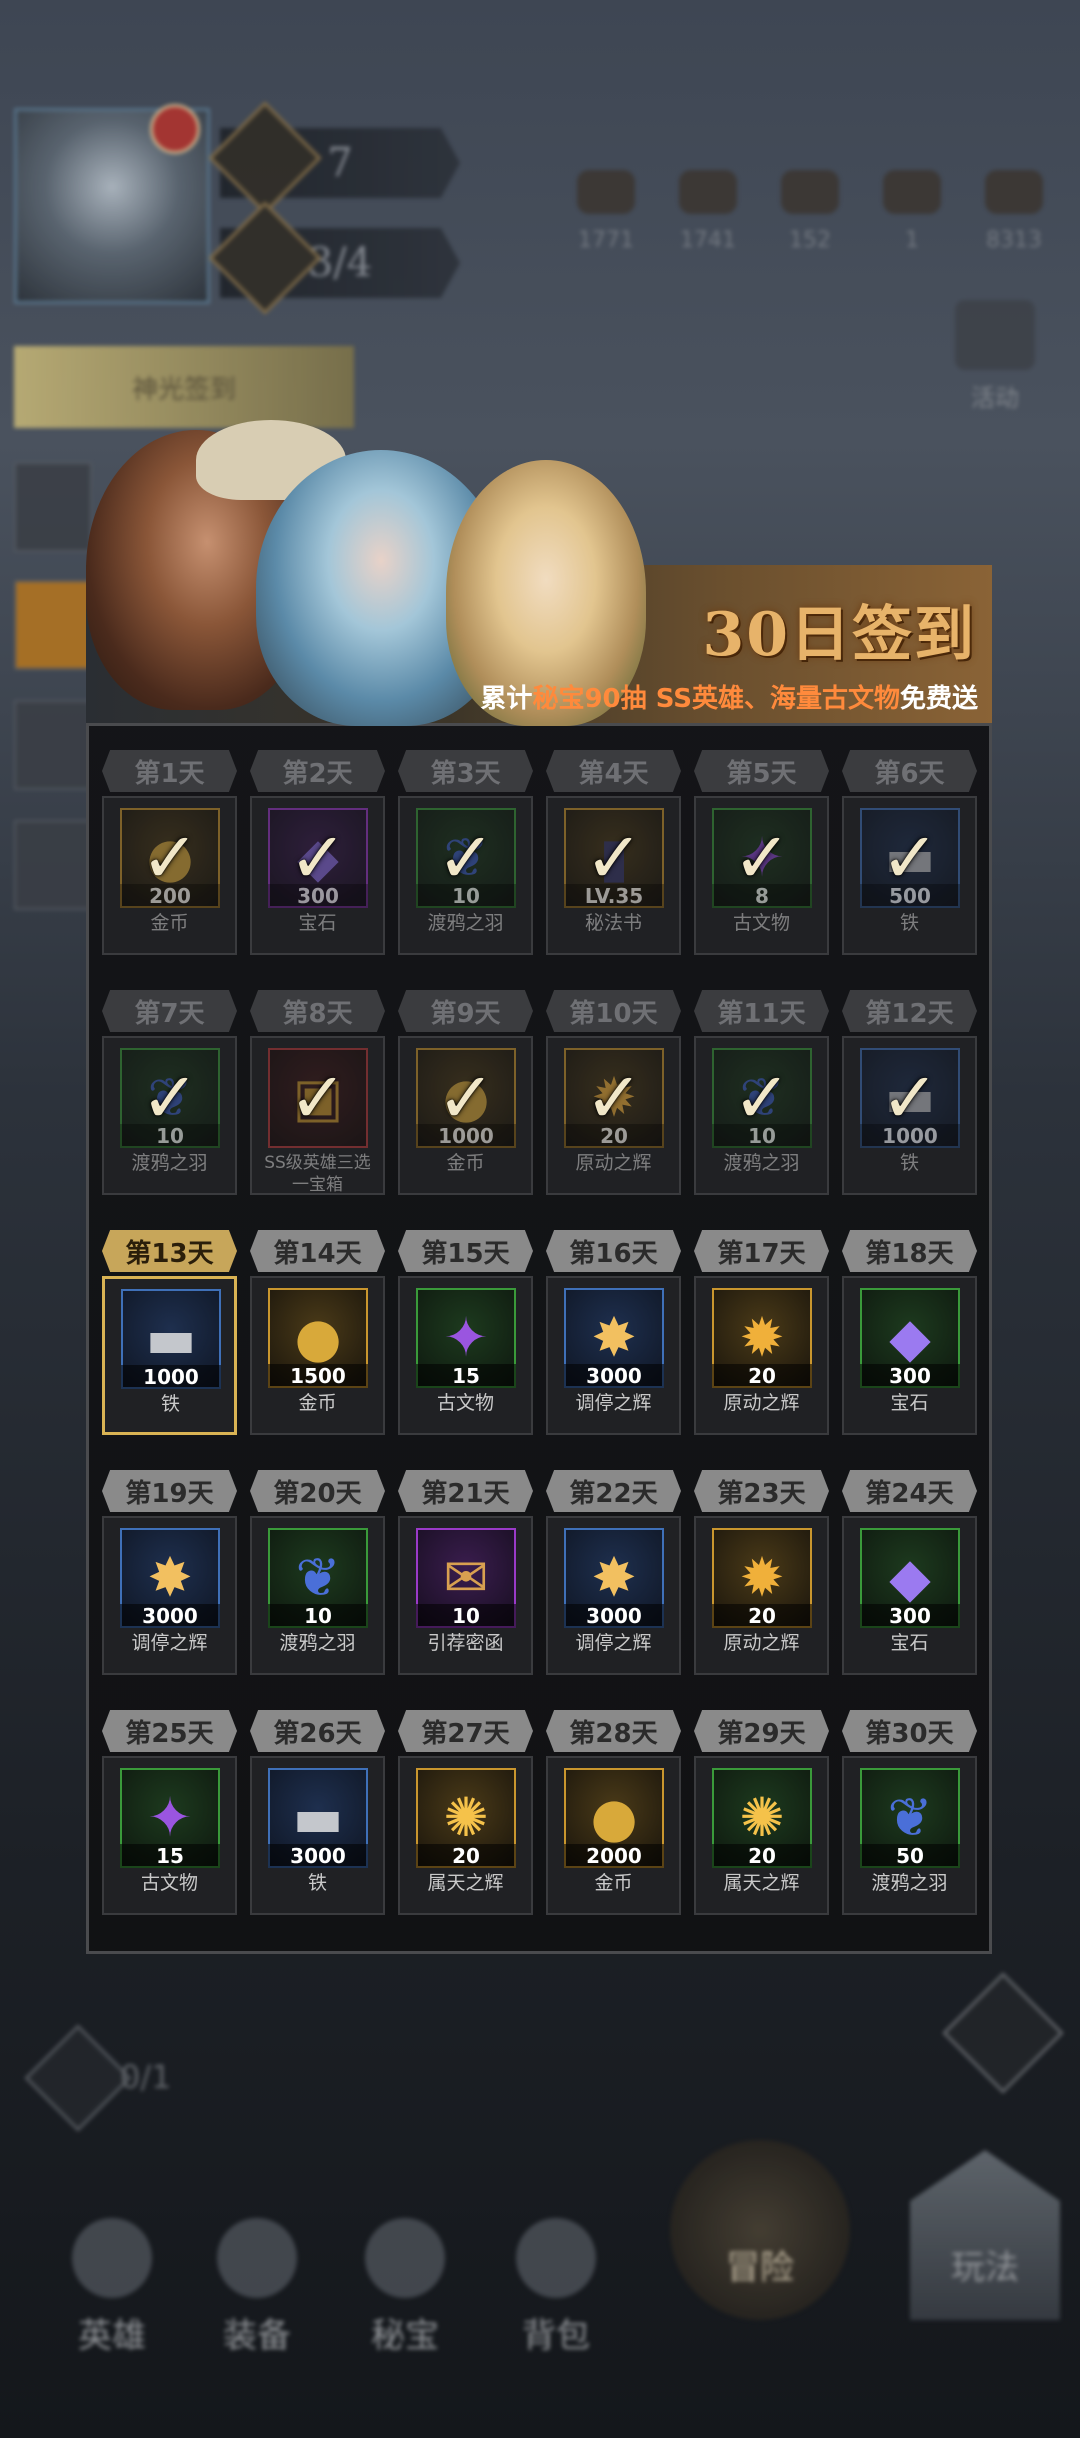 This screenshot has height=2438, width=1080. I want to click on item-name: 渡鸦之羽, so click(909, 1883).